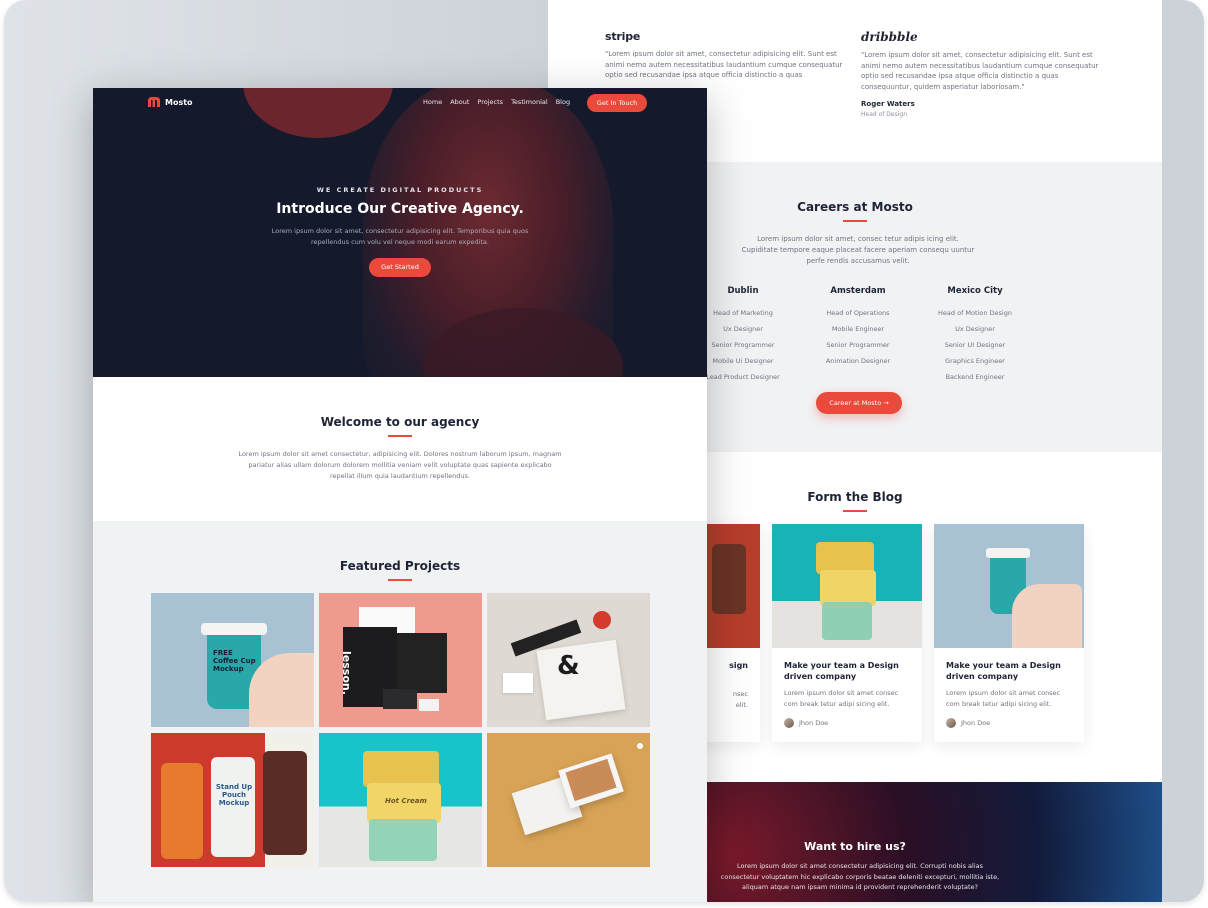 Image resolution: width=1208 pixels, height=908 pixels. What do you see at coordinates (179, 102) in the screenshot?
I see `logo-text: Mosto` at bounding box center [179, 102].